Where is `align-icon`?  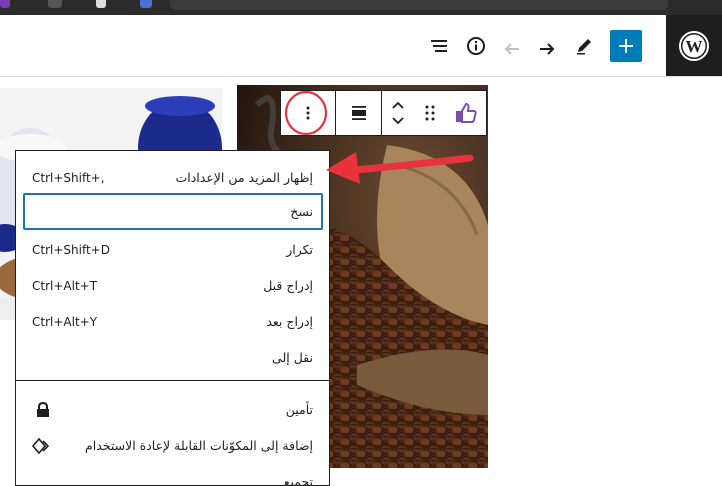
align-icon is located at coordinates (358, 113).